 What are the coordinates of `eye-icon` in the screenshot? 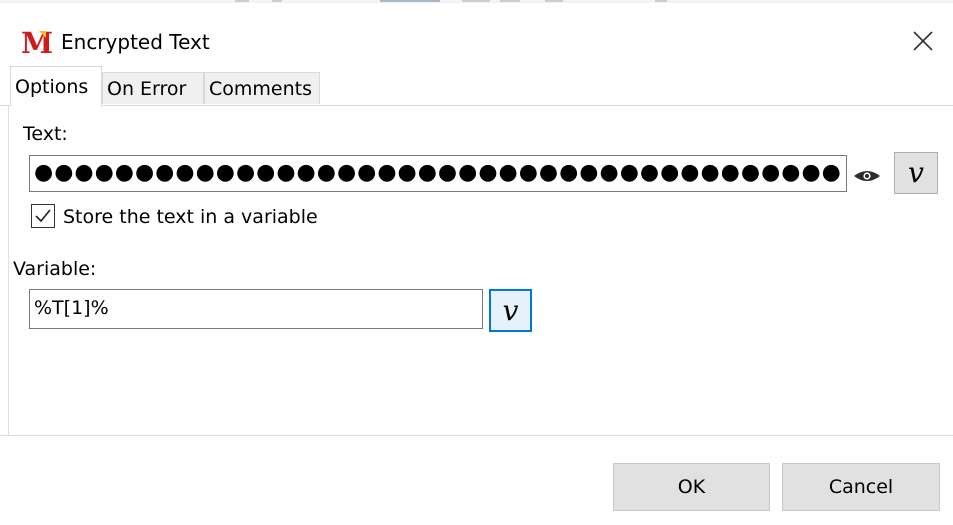 It's located at (867, 176).